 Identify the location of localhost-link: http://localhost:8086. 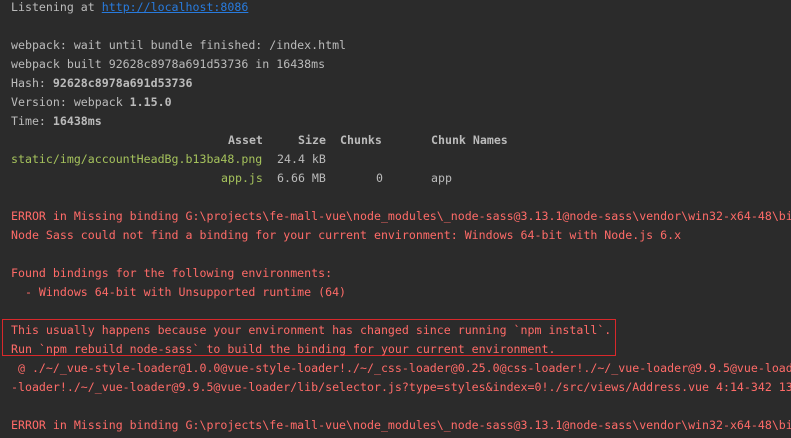
(175, 7).